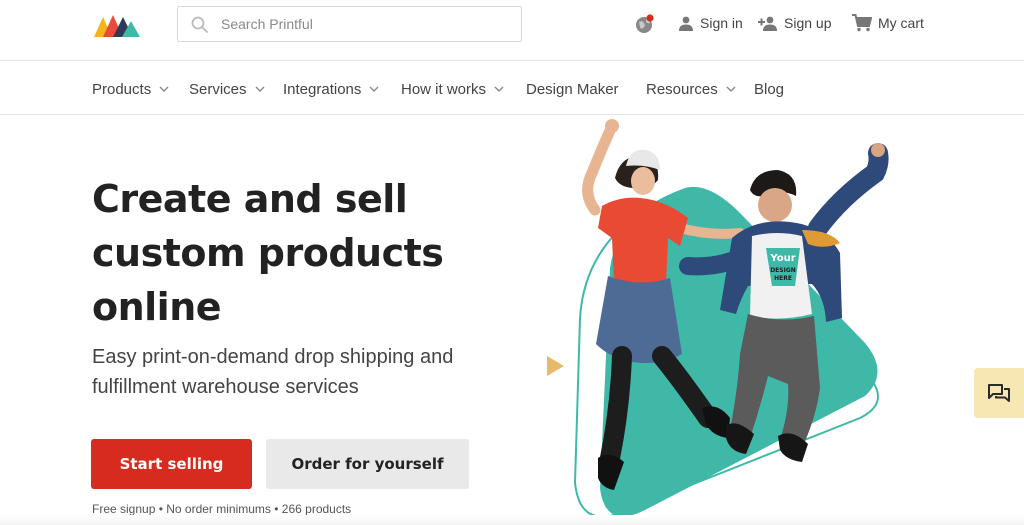 This screenshot has height=525, width=1024. What do you see at coordinates (199, 24) in the screenshot?
I see `search-icon` at bounding box center [199, 24].